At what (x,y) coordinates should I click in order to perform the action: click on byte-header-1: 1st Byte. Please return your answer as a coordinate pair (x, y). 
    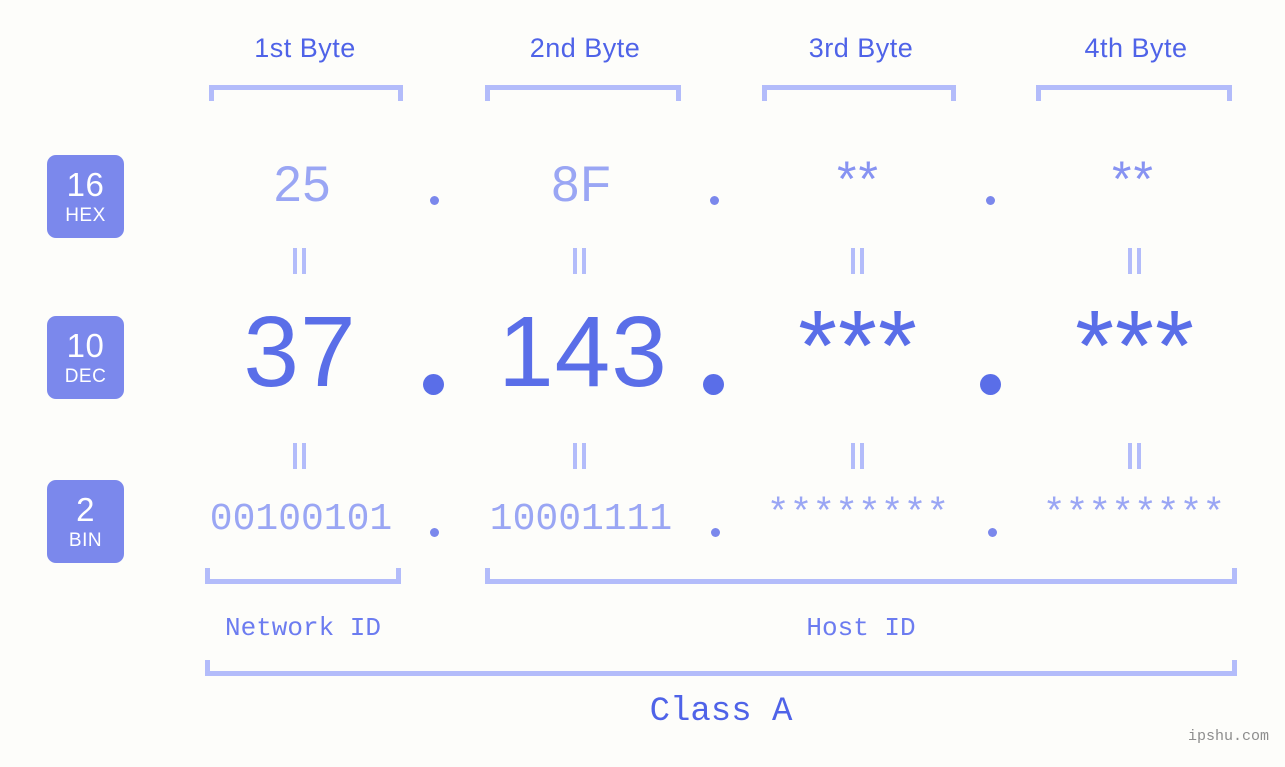
    Looking at the image, I should click on (305, 48).